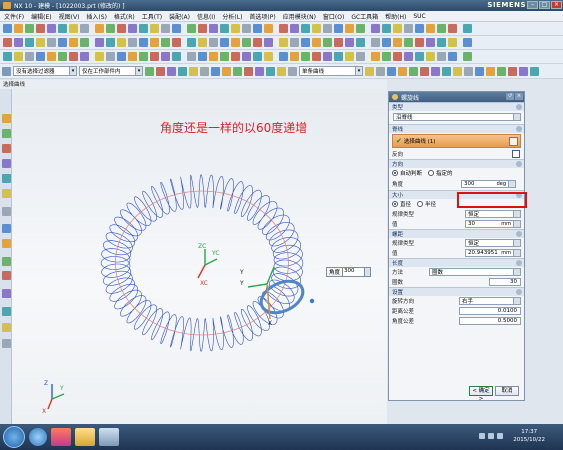 The image size is (563, 450). I want to click on section-direction: 方向, so click(456, 163).